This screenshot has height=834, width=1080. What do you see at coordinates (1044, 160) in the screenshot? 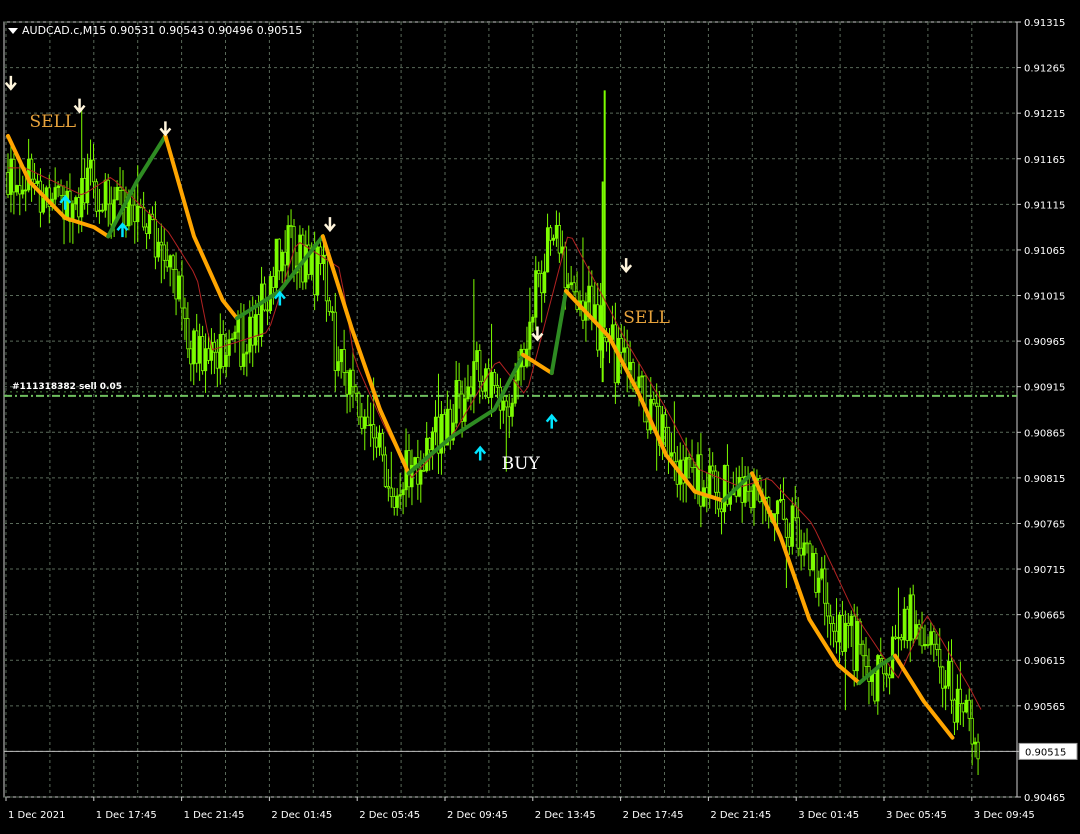
I see `y-tick-label: 0.91165` at bounding box center [1044, 160].